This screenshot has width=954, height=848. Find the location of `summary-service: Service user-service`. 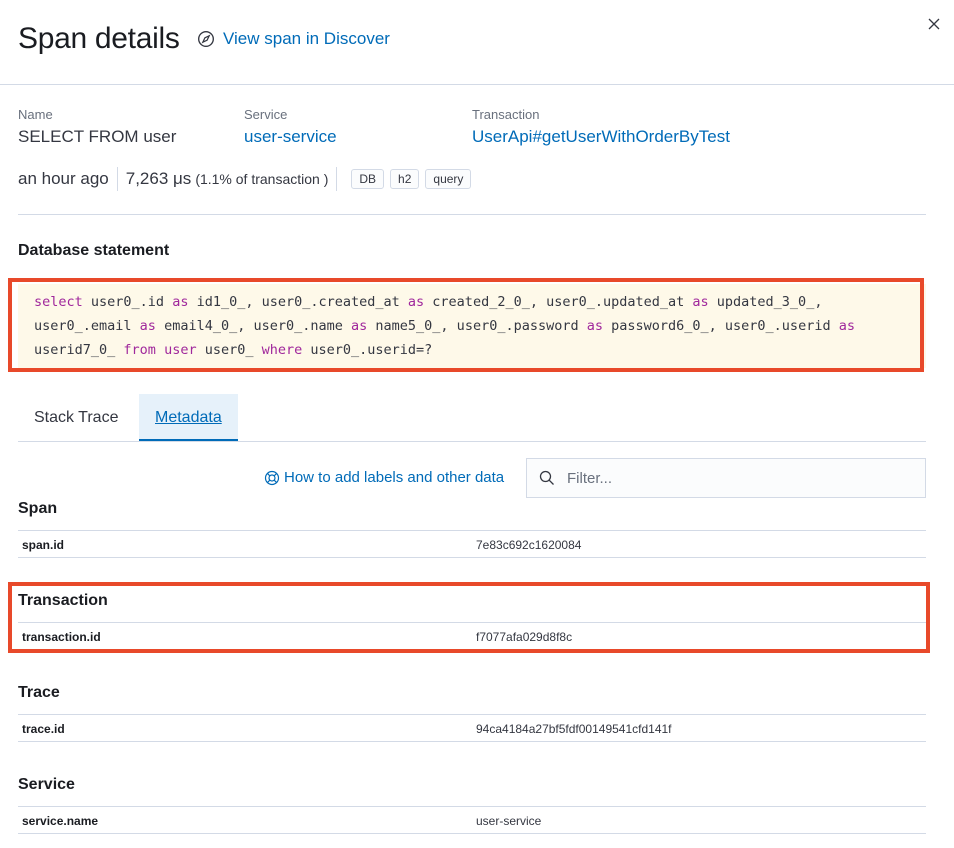

summary-service: Service user-service is located at coordinates (290, 127).